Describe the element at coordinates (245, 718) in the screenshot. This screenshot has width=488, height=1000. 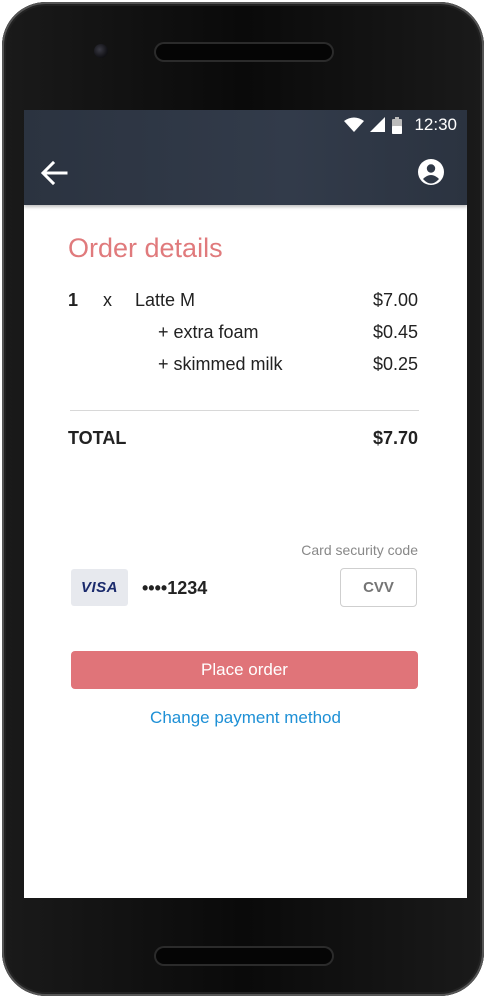
I see `change-payment-link: Change payment method` at that location.